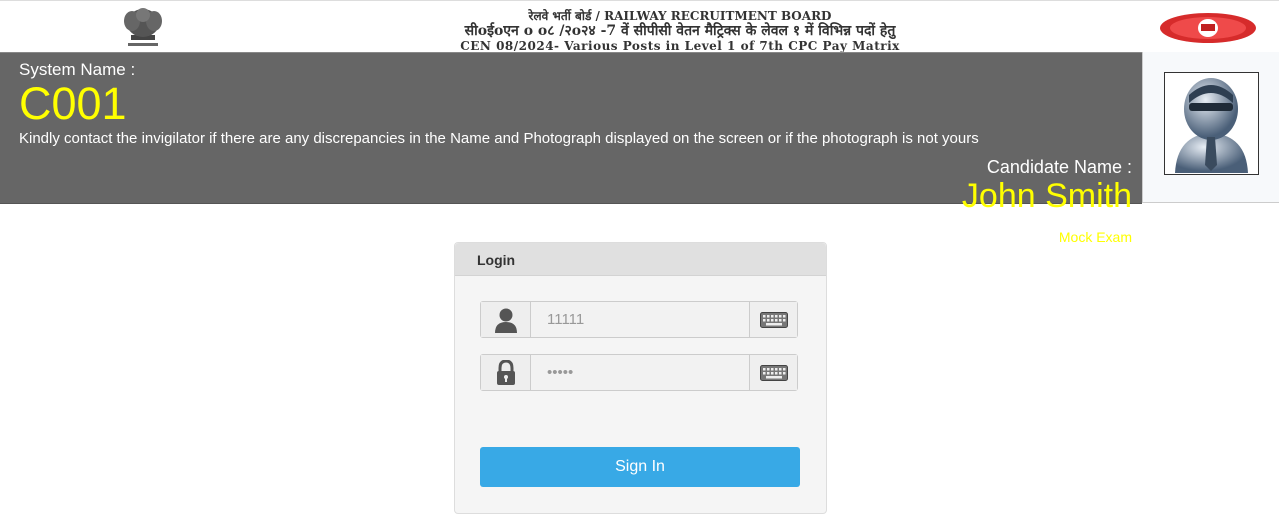 The height and width of the screenshot is (527, 1279). I want to click on password-field: •••••, so click(639, 372).